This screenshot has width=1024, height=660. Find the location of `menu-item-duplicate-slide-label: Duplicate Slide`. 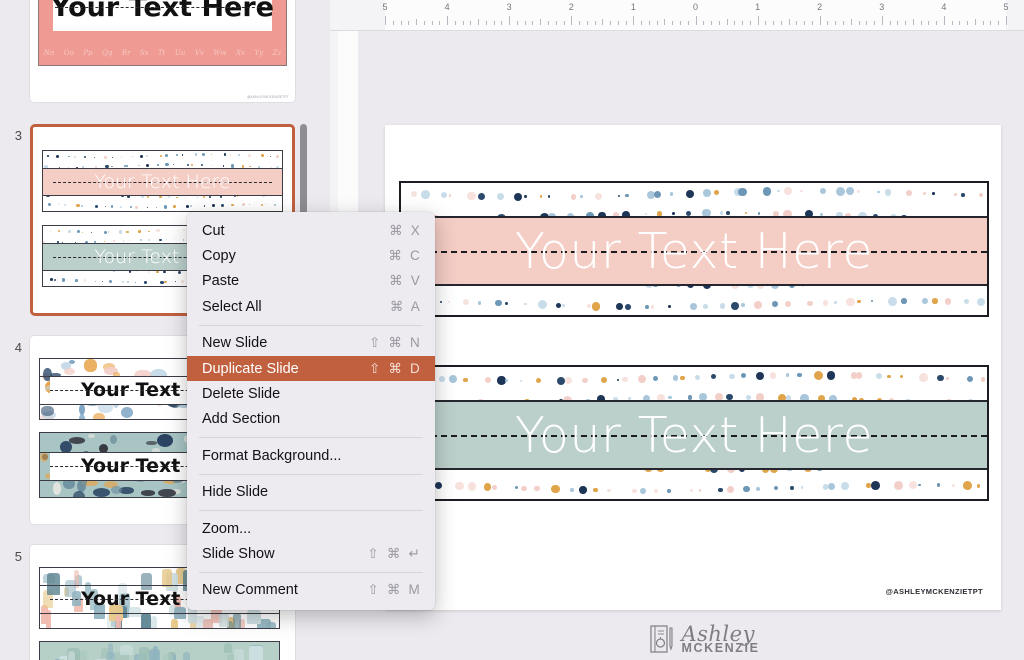

menu-item-duplicate-slide-label: Duplicate Slide is located at coordinates (250, 368).